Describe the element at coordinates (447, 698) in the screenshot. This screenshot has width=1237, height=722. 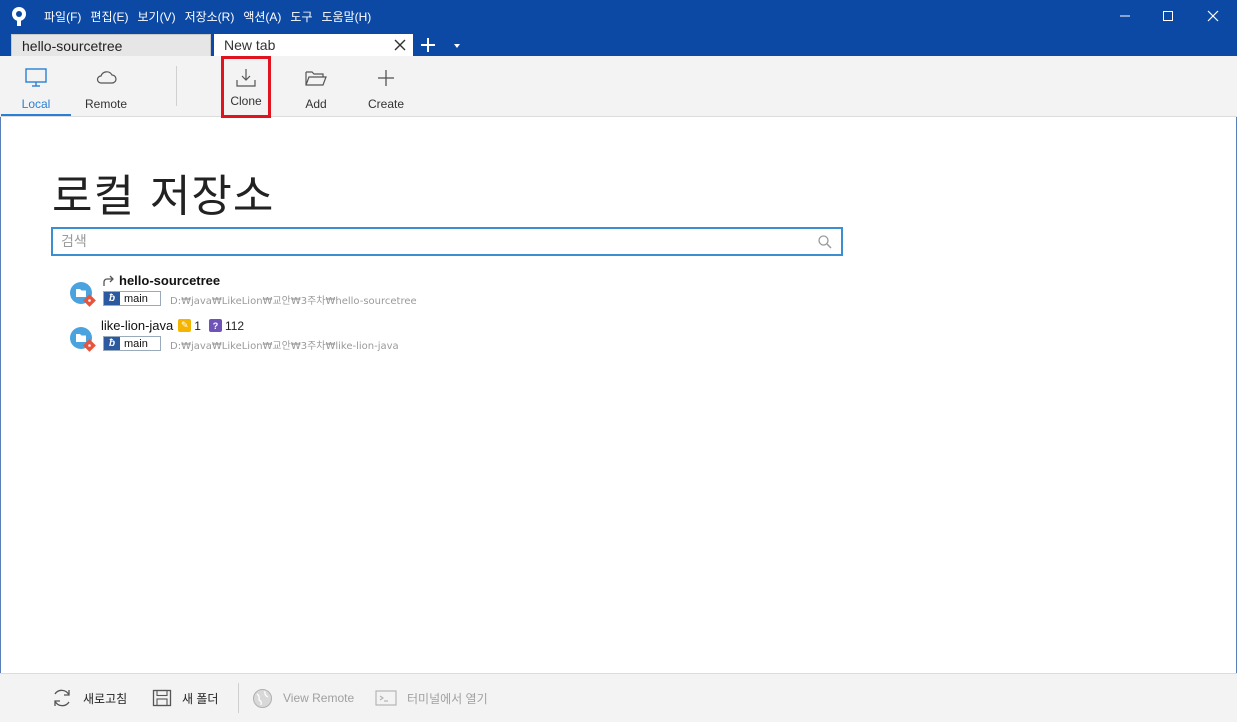
I see `terminal-label: 터미널에서 열기` at that location.